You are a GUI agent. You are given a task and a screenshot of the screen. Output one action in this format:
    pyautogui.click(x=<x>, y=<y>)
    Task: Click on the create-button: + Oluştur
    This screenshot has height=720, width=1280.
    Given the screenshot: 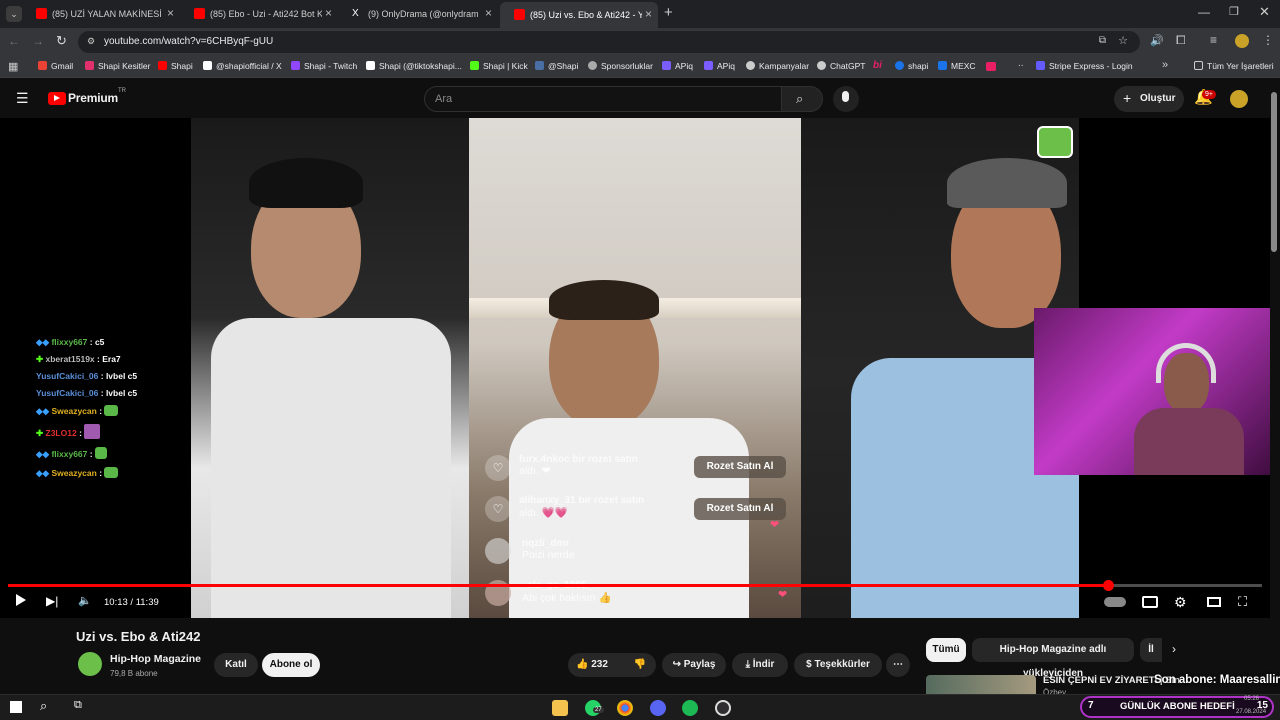 What is the action you would take?
    pyautogui.click(x=1149, y=99)
    